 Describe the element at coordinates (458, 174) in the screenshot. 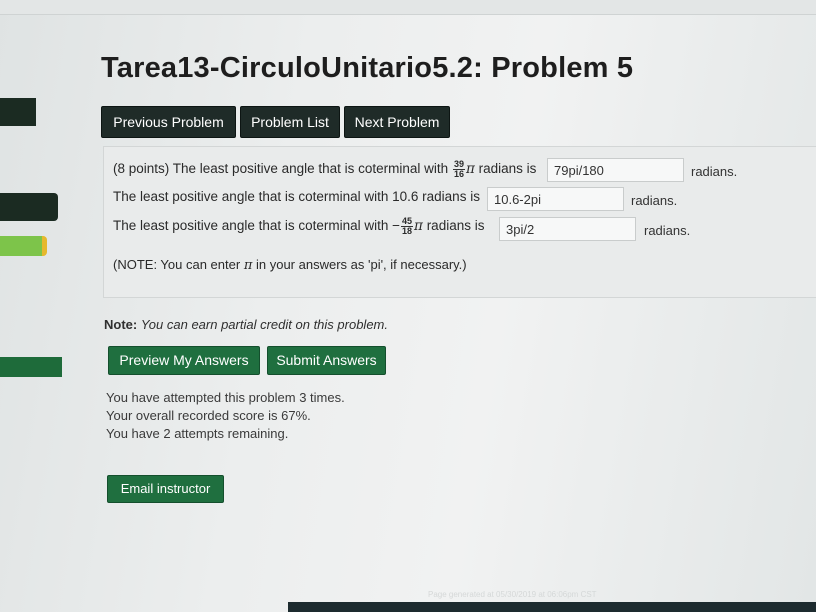

I see `fraction-denominator: 16` at that location.